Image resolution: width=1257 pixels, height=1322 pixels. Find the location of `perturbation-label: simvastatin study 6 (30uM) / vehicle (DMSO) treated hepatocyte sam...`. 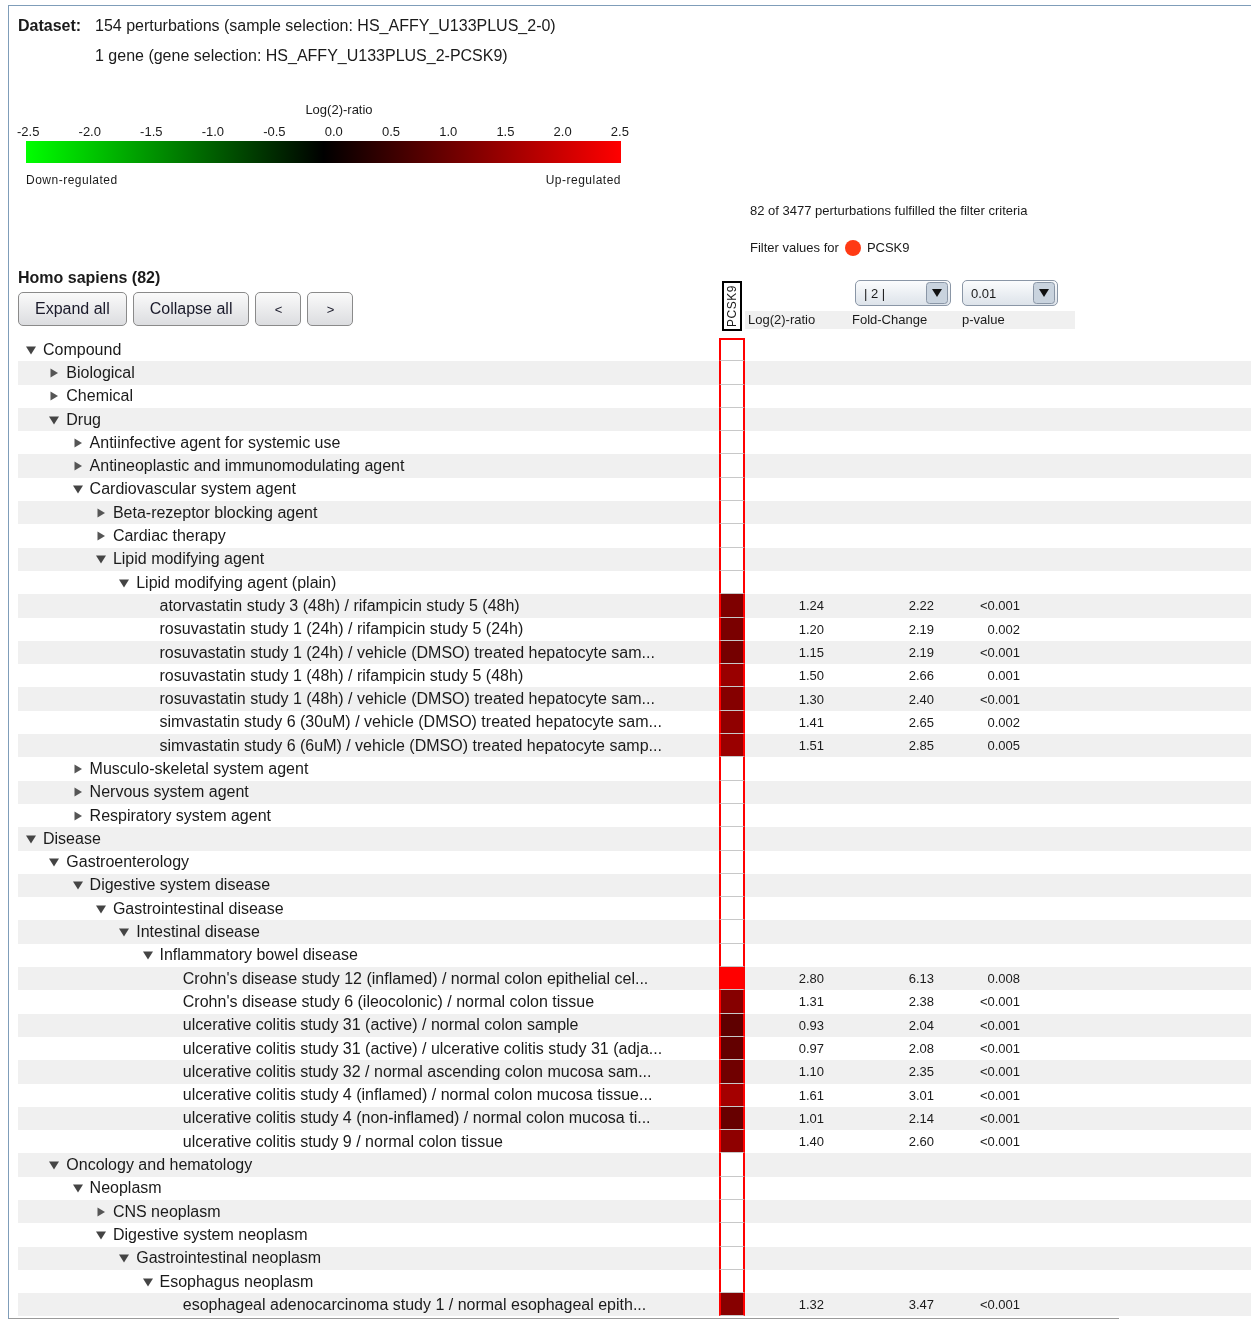

perturbation-label: simvastatin study 6 (30uM) / vehicle (DMSO) treated hepatocyte sam... is located at coordinates (410, 722).